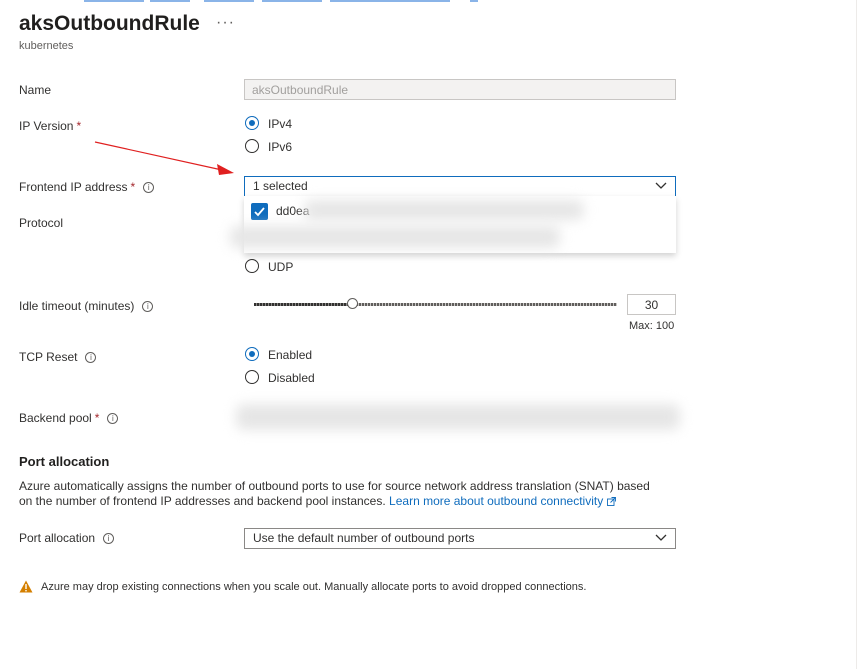 This screenshot has width=857, height=669. I want to click on external-link-icon, so click(612, 501).